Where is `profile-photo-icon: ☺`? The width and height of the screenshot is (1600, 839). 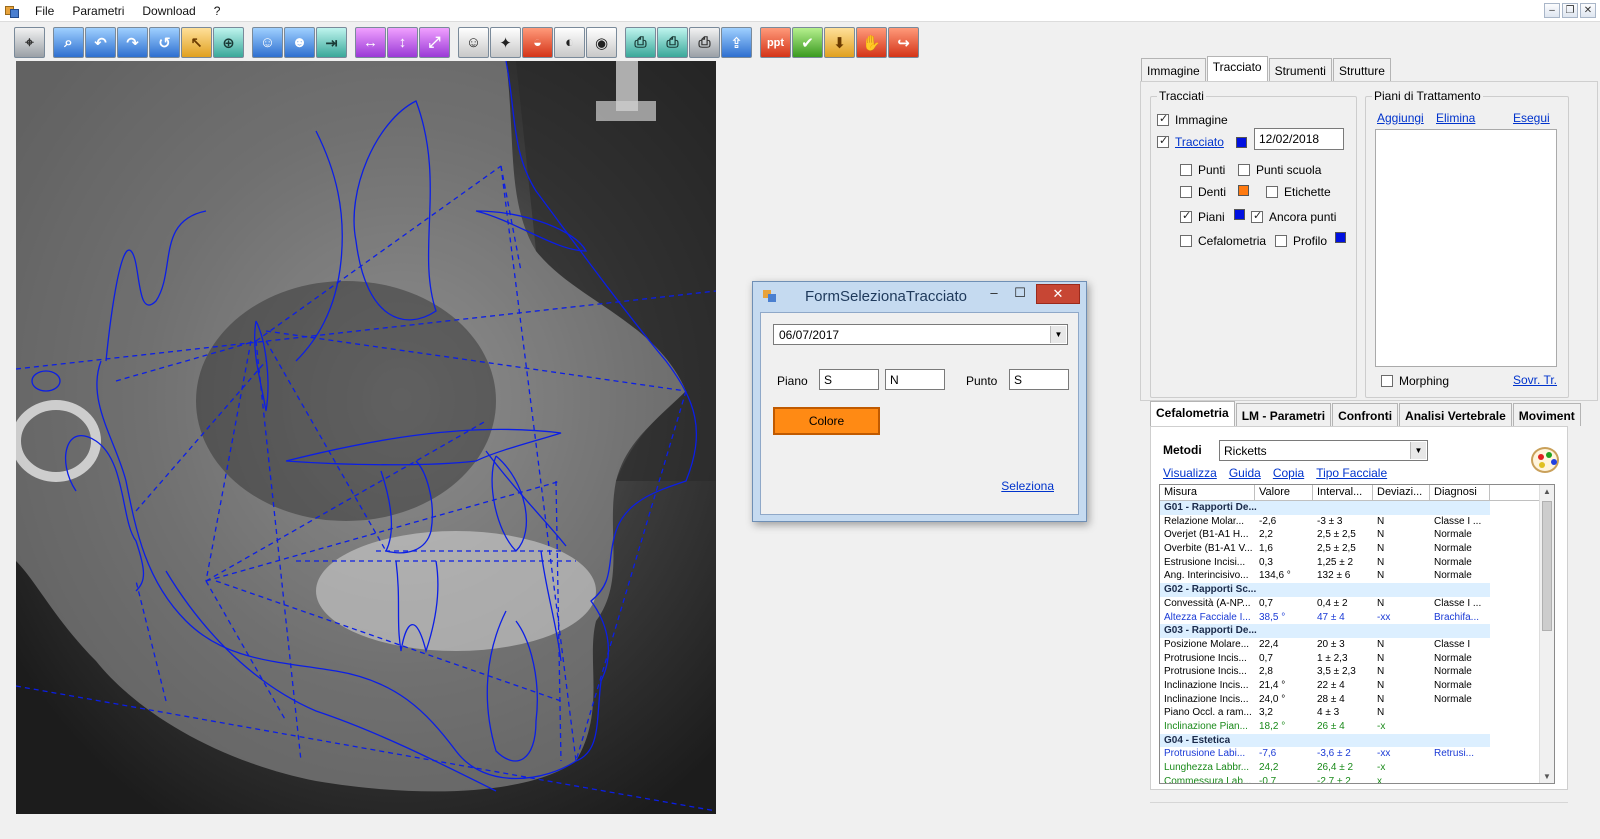 profile-photo-icon: ☺ is located at coordinates (473, 42).